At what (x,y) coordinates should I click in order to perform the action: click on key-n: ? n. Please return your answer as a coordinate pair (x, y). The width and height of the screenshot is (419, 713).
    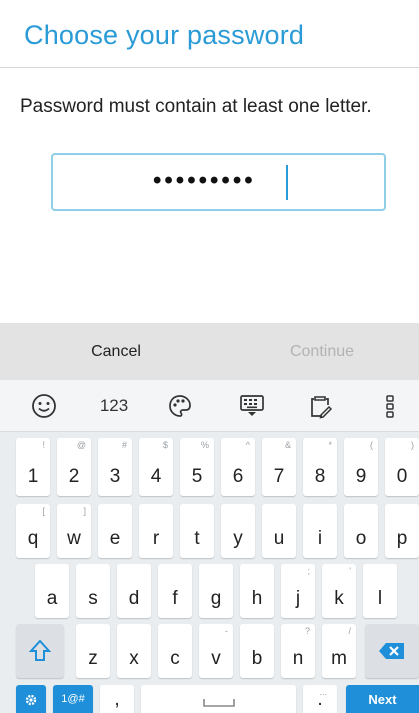
    Looking at the image, I should click on (298, 651).